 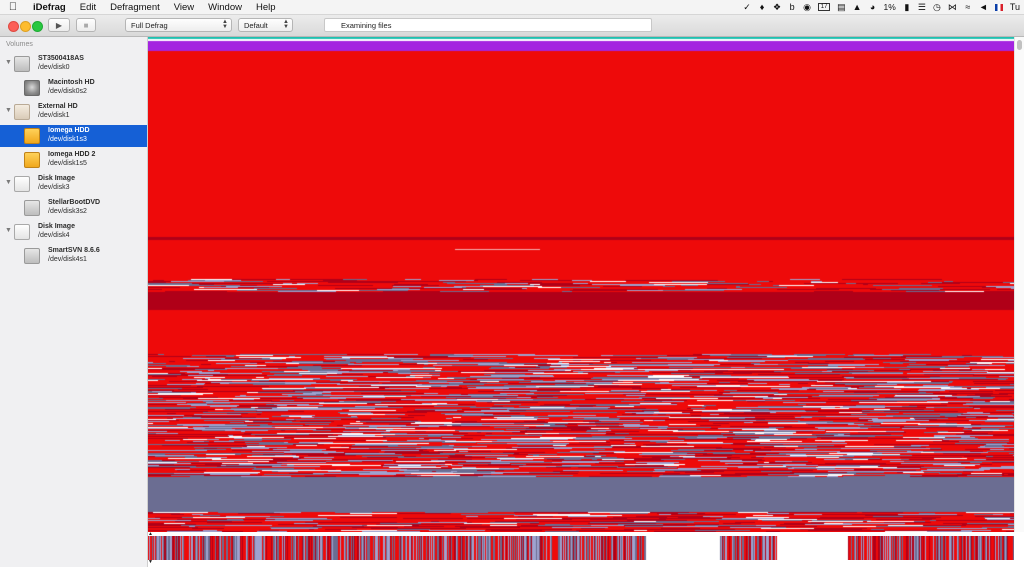 I want to click on stop-icon: ■, so click(x=86, y=25).